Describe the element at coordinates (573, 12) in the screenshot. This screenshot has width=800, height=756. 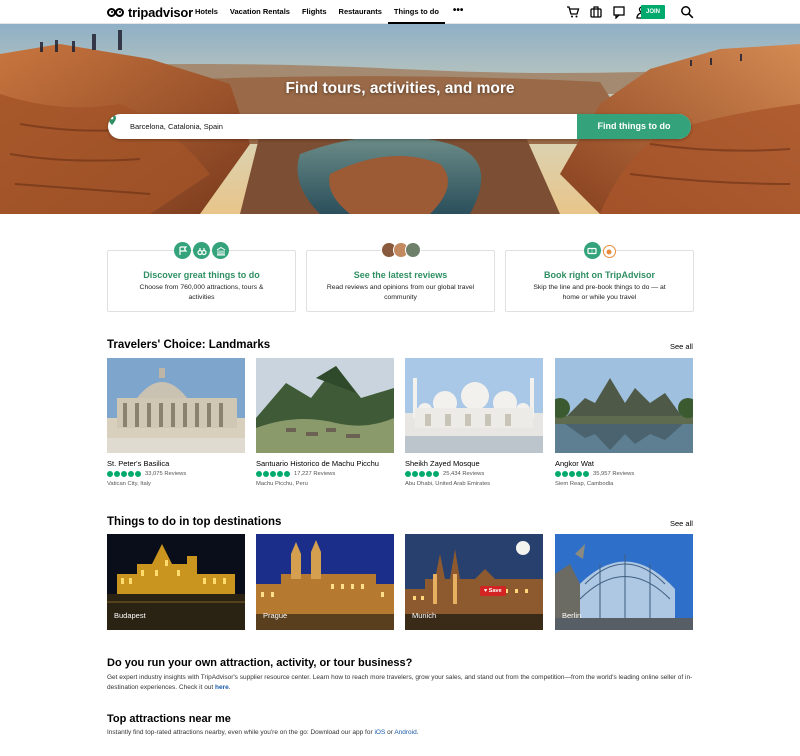
I see `cart-icon` at that location.